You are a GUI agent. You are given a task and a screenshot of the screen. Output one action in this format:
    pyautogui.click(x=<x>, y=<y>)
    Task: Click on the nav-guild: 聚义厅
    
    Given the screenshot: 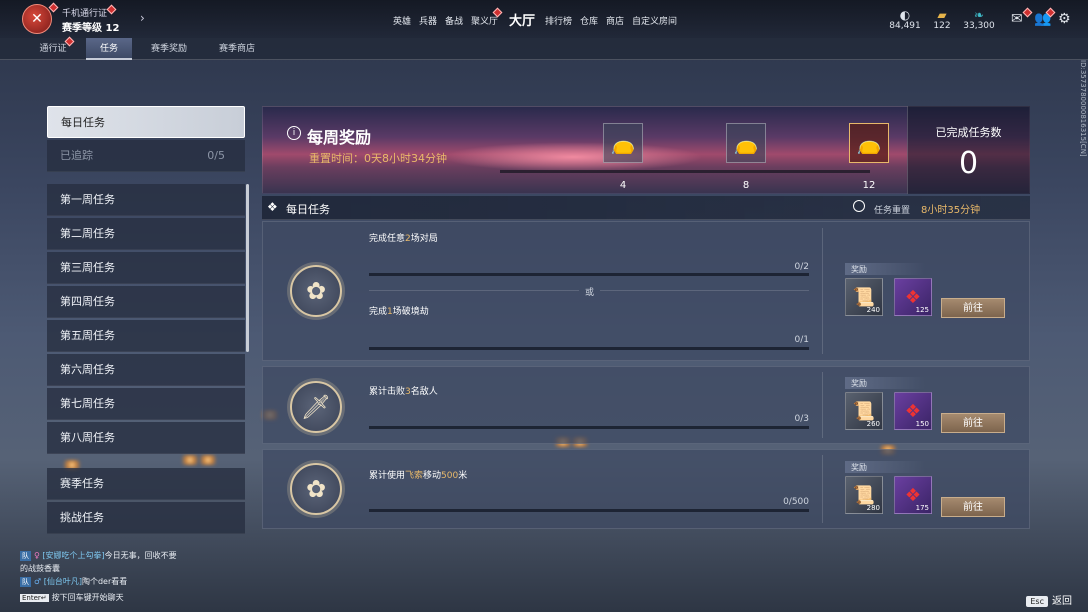 What is the action you would take?
    pyautogui.click(x=484, y=20)
    